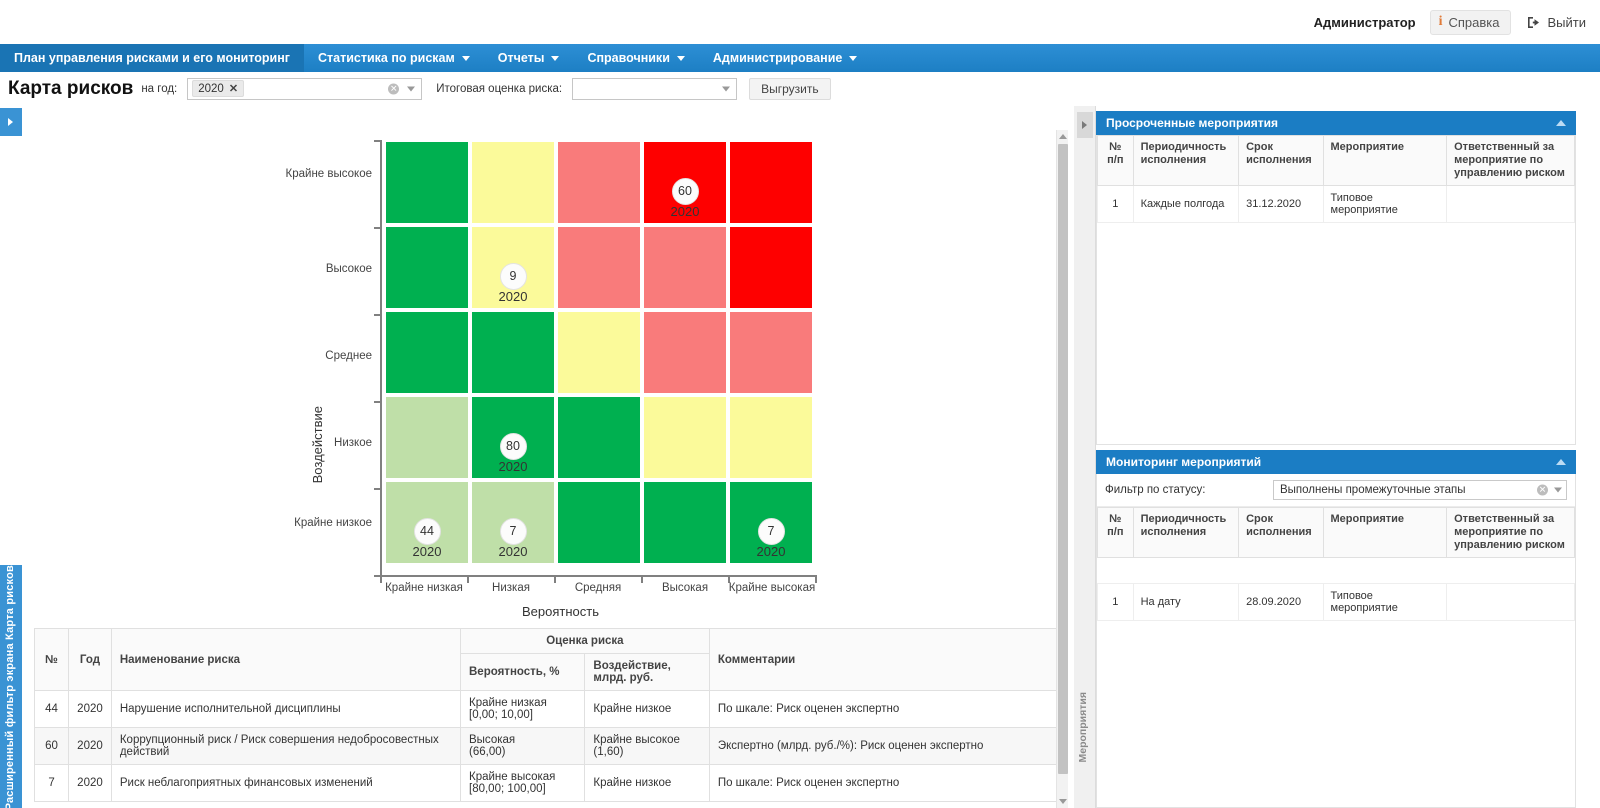 The width and height of the screenshot is (1600, 808). Describe the element at coordinates (427, 538) in the screenshot. I see `risk-bubble: 44 2020` at that location.